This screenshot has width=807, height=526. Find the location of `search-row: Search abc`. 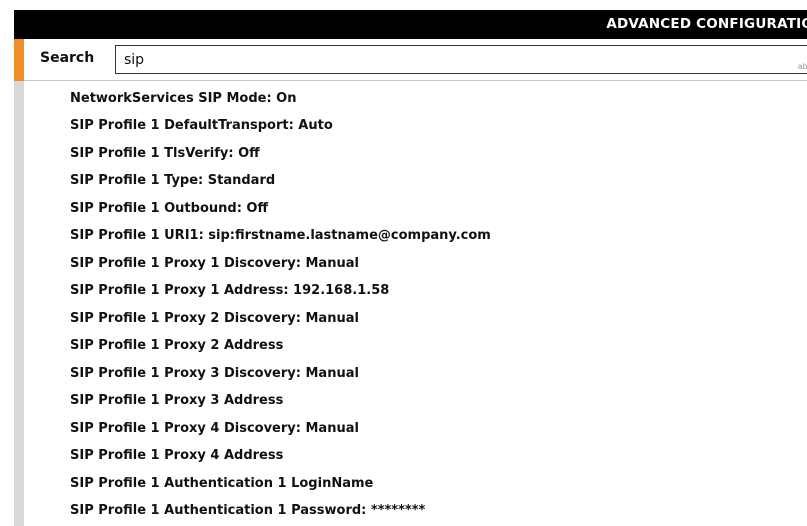

search-row: Search abc is located at coordinates (415, 60).